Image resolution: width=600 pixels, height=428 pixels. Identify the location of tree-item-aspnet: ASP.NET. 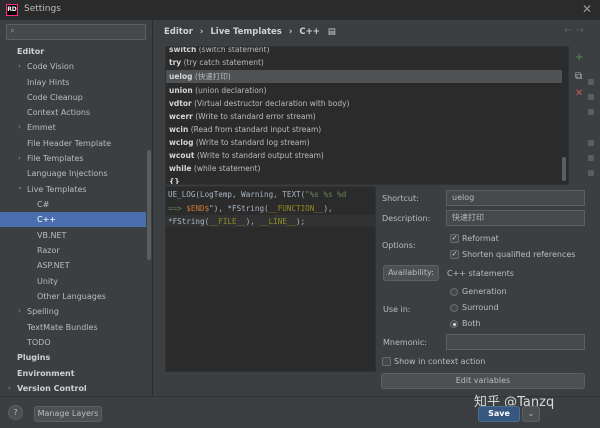
(53, 265).